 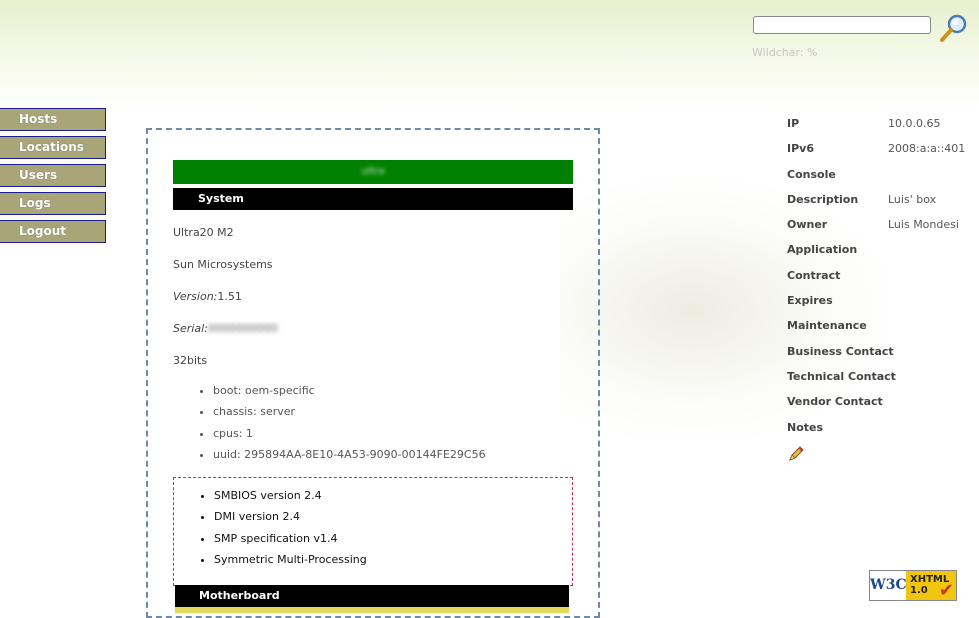 What do you see at coordinates (393, 563) in the screenshot?
I see `list-item: Symmetric Multi-Processing` at bounding box center [393, 563].